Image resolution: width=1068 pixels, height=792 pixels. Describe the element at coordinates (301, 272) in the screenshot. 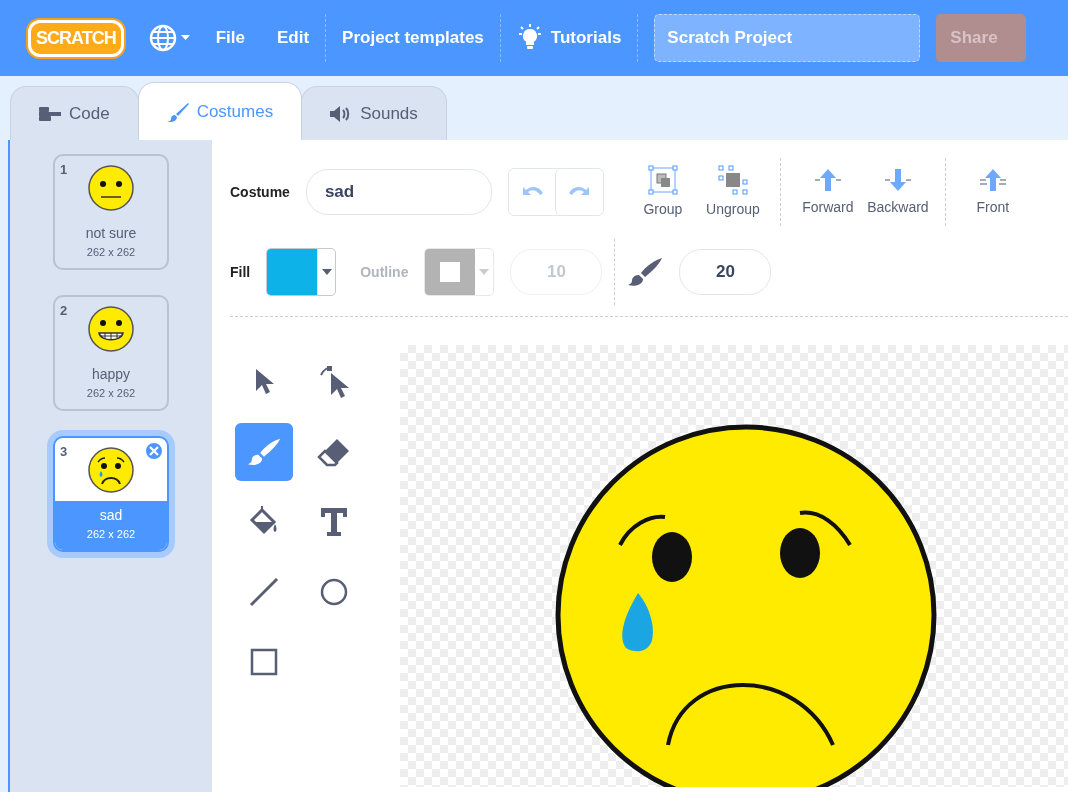

I see `fill-color-picker` at that location.